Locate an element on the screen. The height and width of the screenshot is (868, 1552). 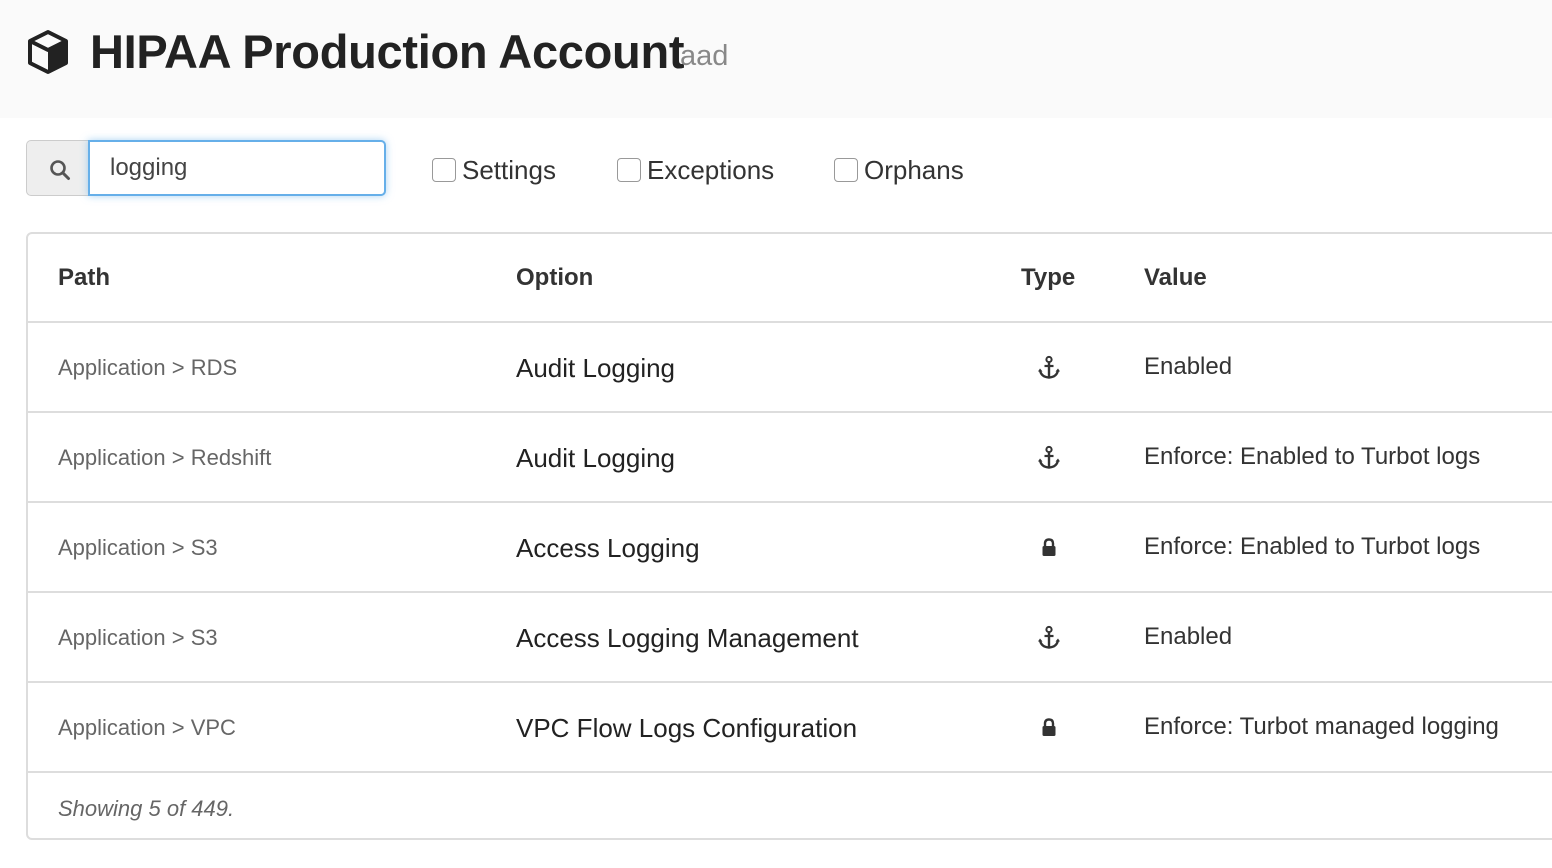
results-count: Showing 5 of 449. is located at coordinates (146, 808).